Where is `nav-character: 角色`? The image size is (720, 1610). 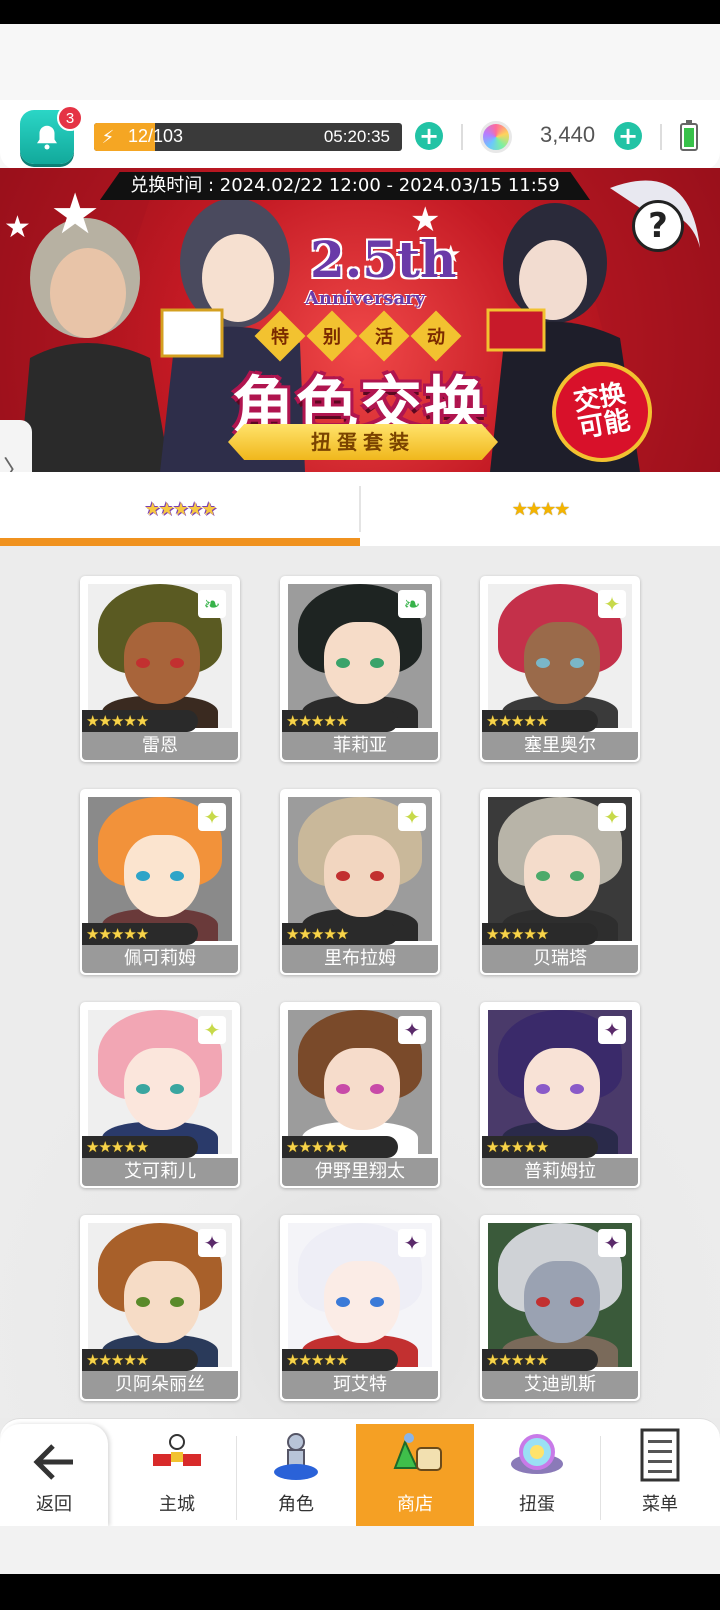 nav-character: 角色 is located at coordinates (296, 1475).